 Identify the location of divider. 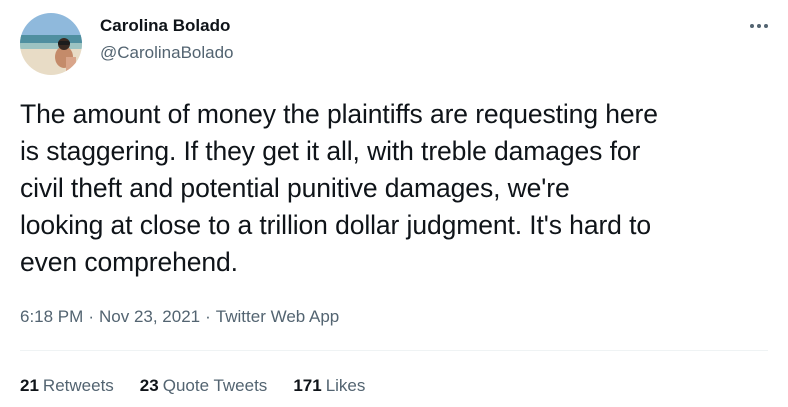
(394, 350).